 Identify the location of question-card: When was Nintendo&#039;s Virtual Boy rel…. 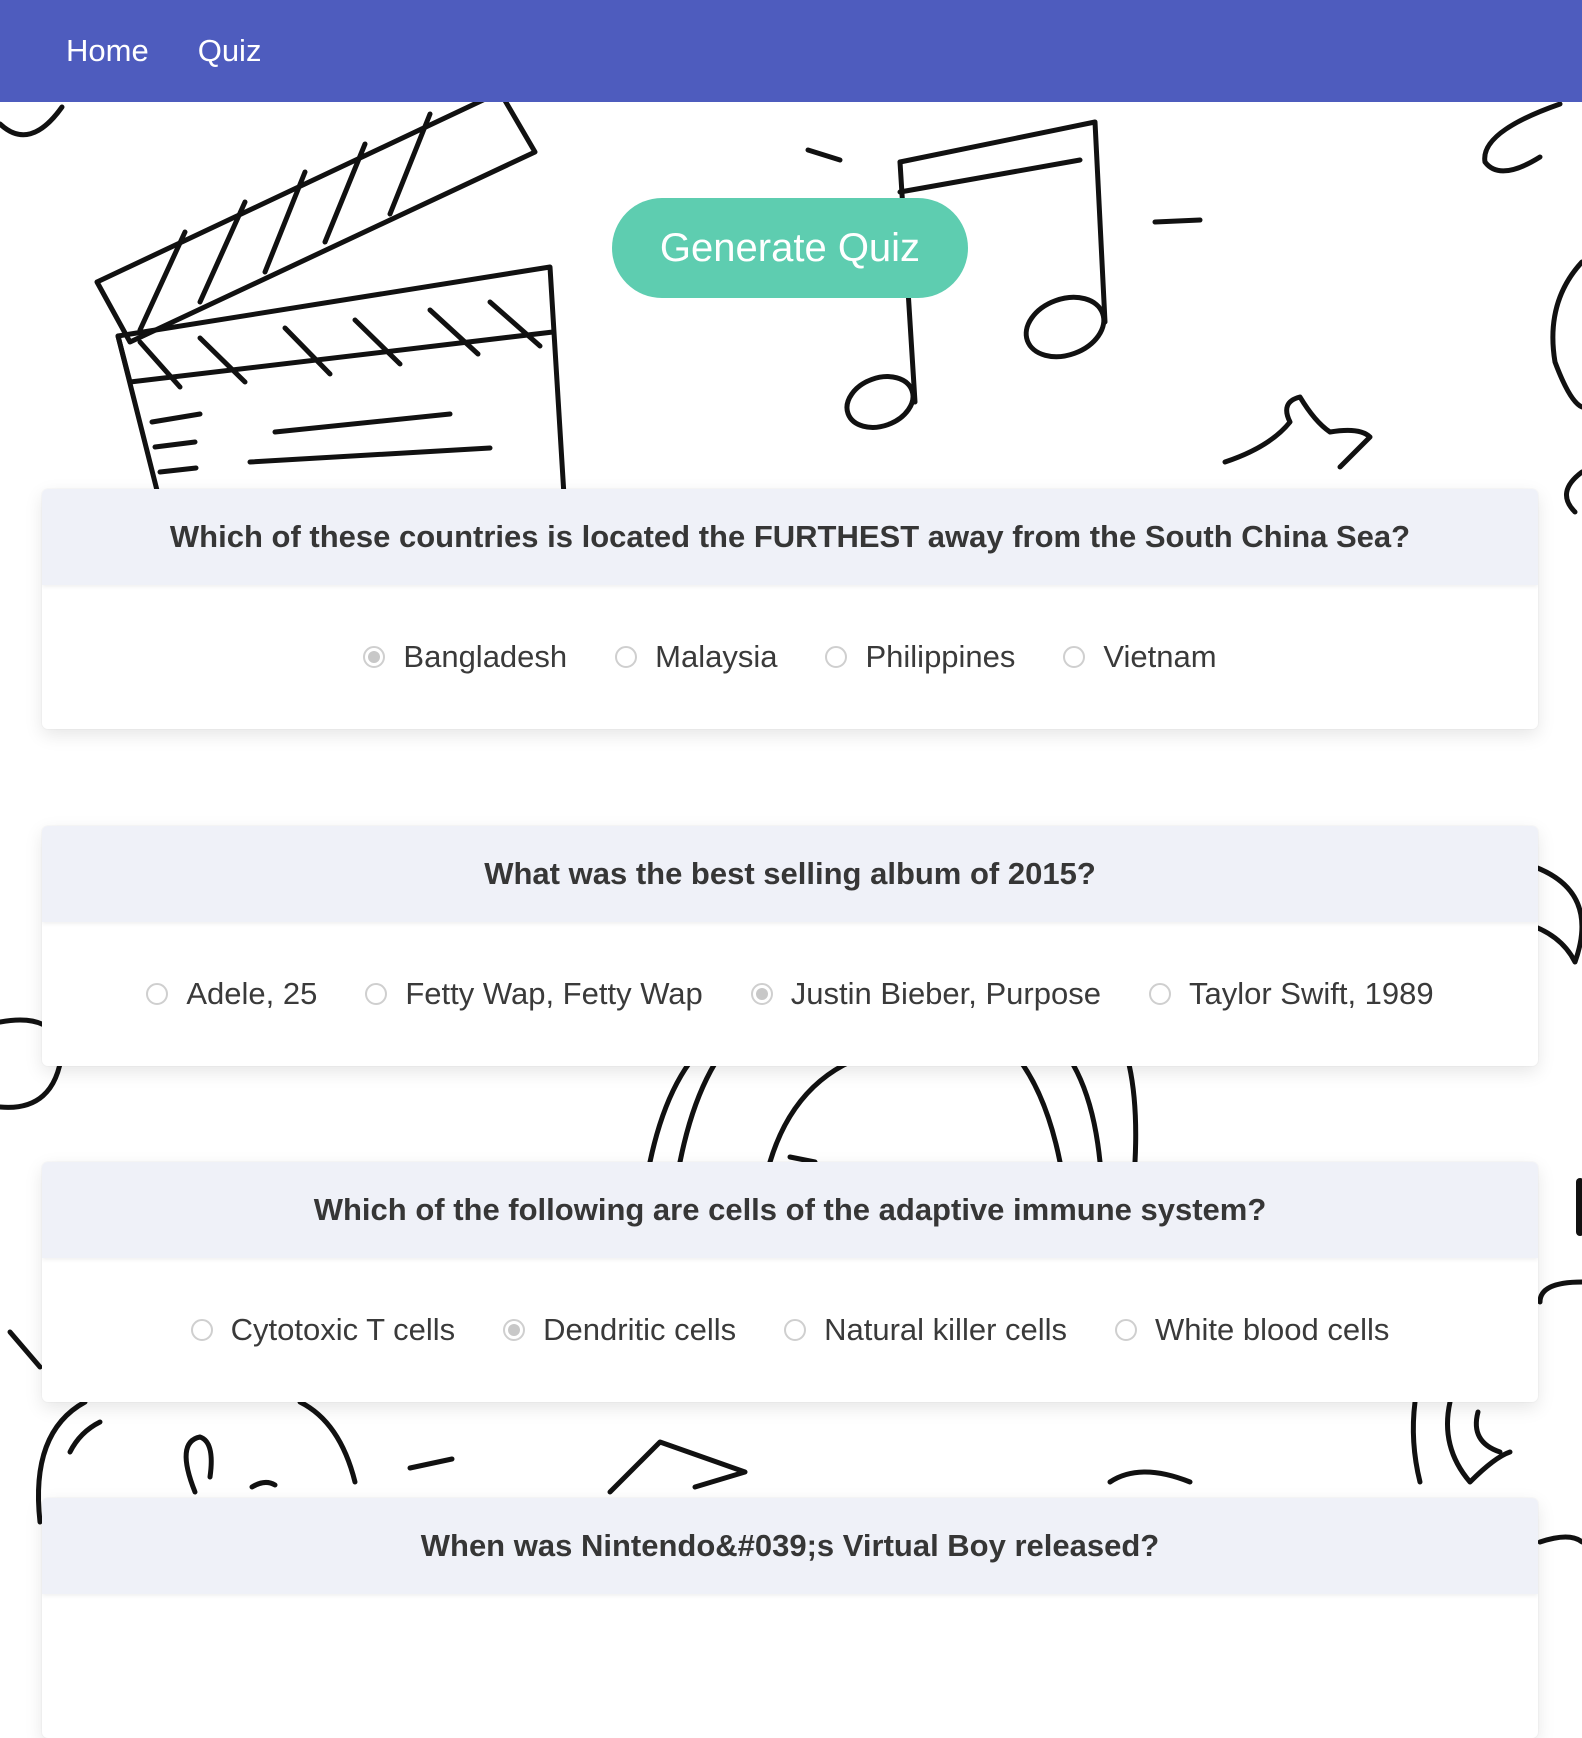
(790, 1618).